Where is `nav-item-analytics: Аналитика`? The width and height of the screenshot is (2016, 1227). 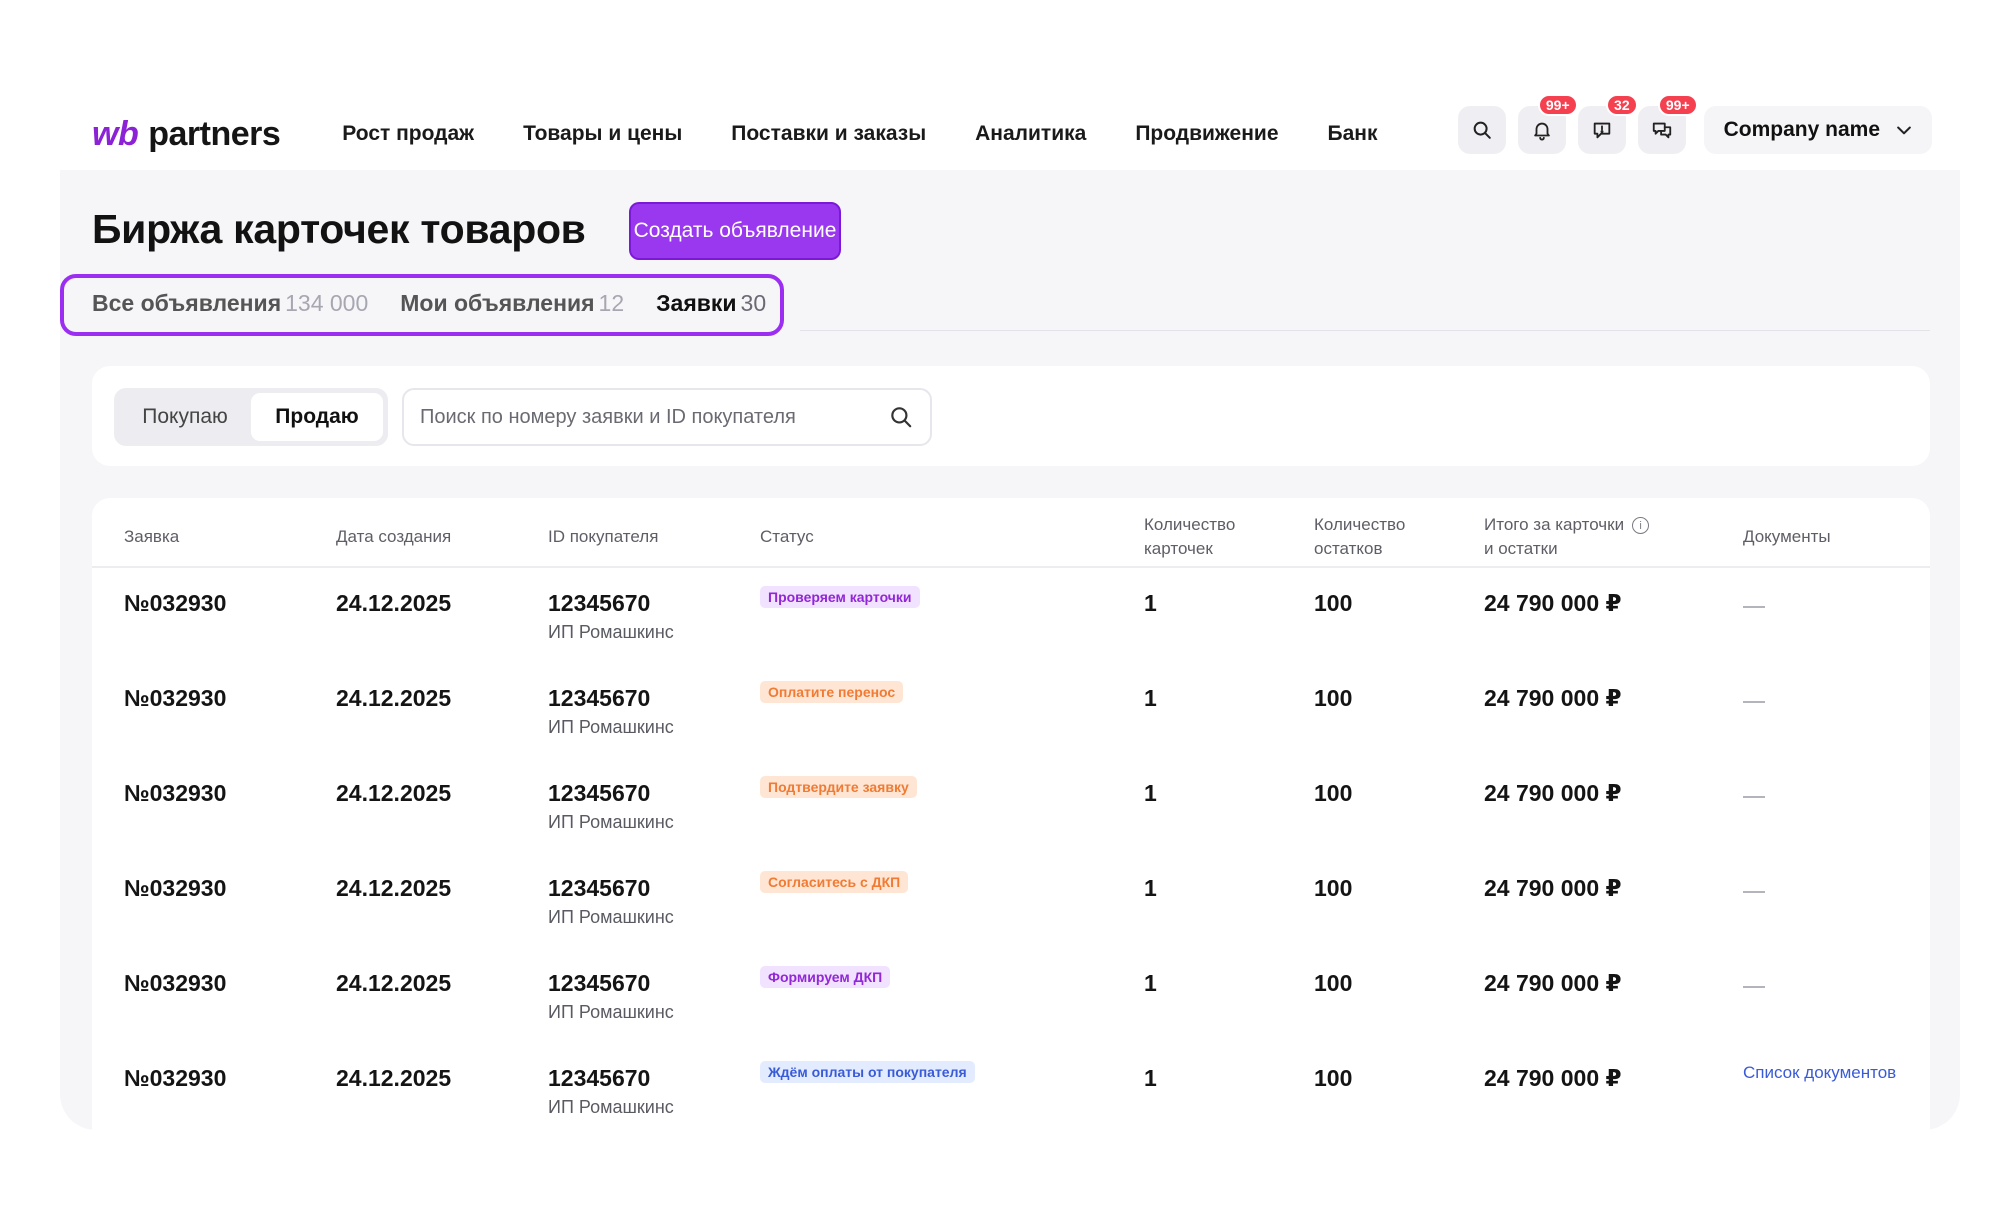
nav-item-analytics: Аналитика is located at coordinates (1030, 134).